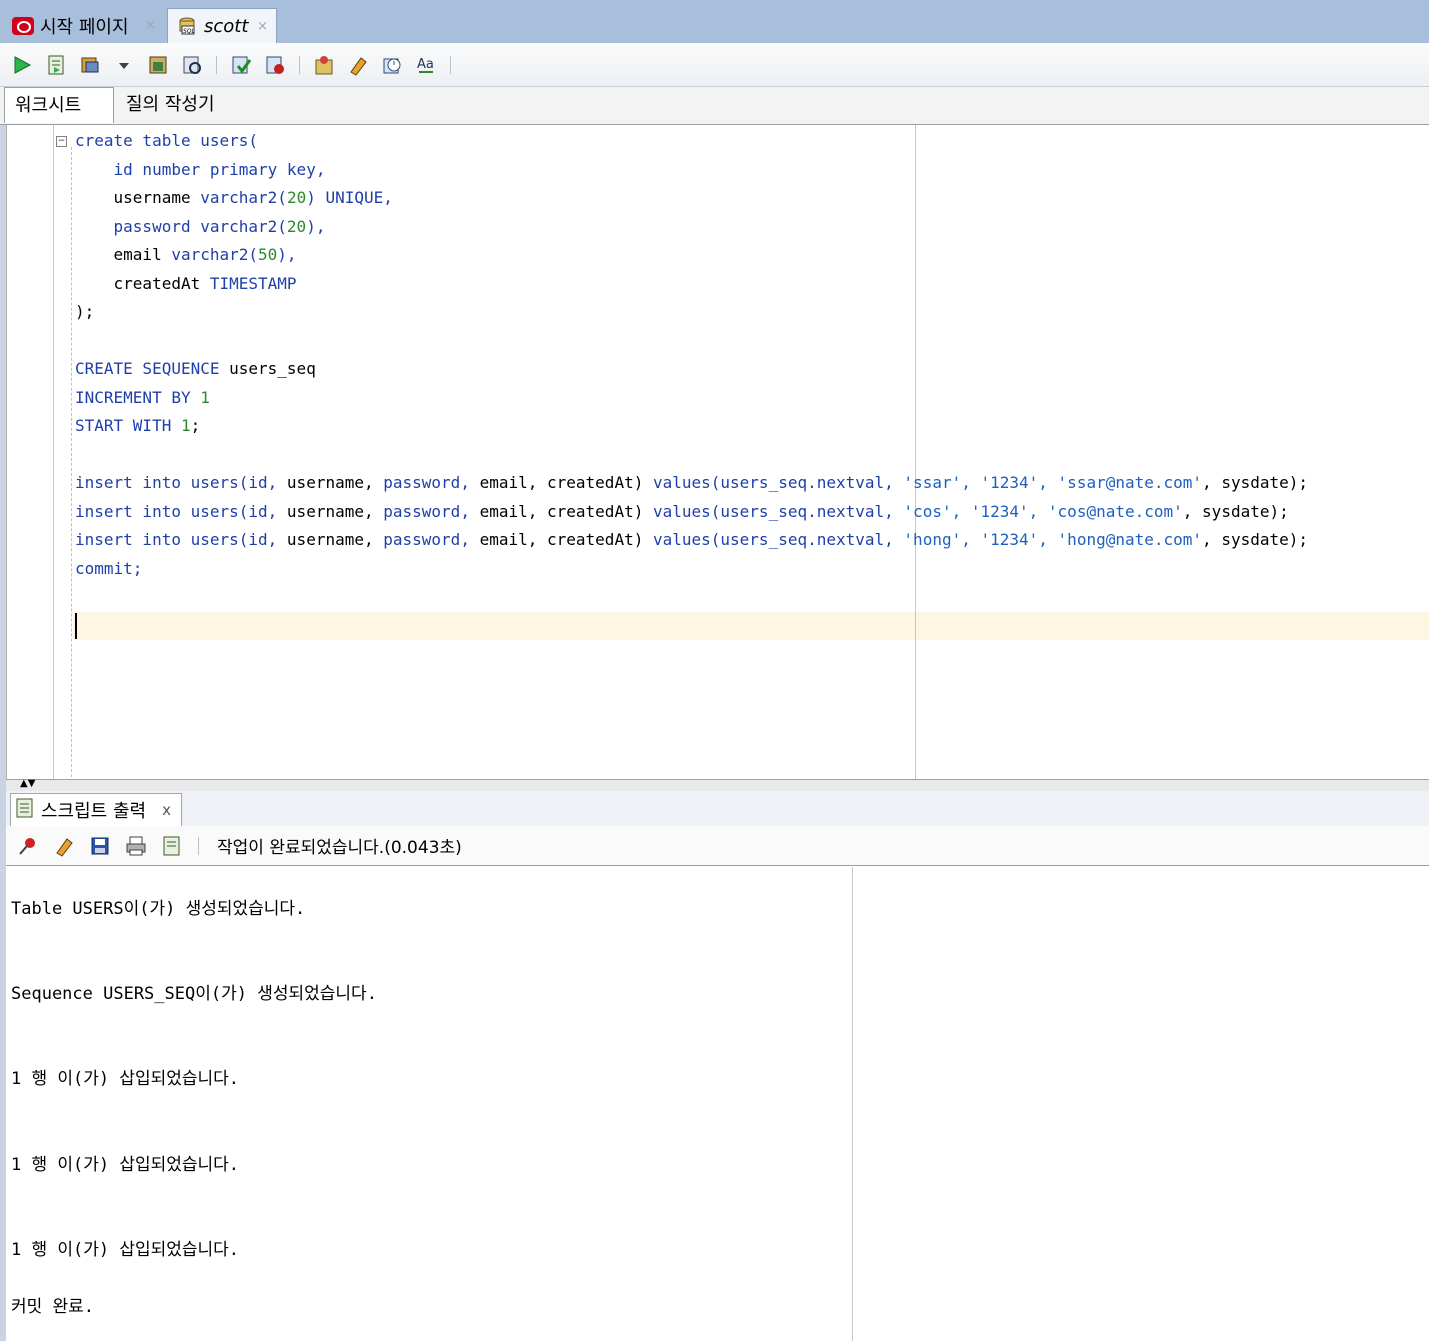 The height and width of the screenshot is (1341, 1429). Describe the element at coordinates (23, 25) in the screenshot. I see `oracle-icon` at that location.